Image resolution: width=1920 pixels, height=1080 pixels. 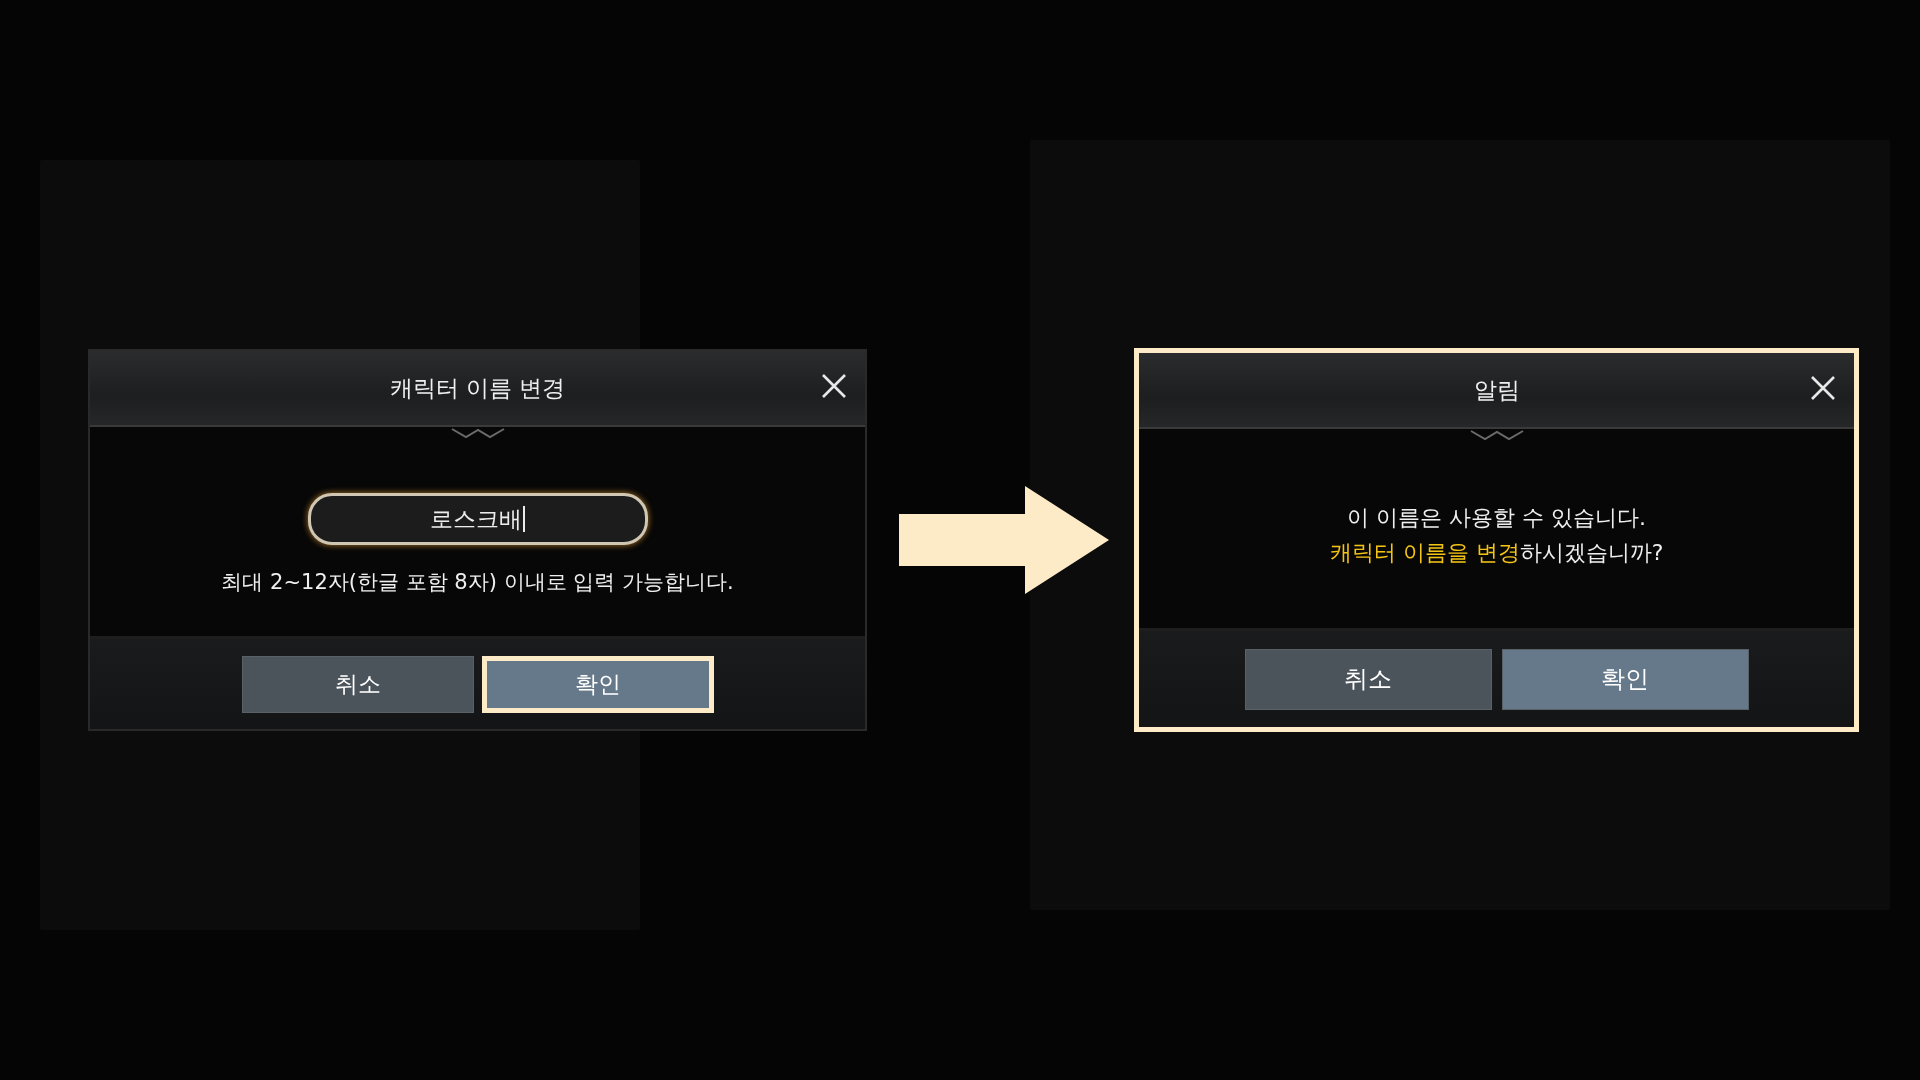 I want to click on dialog-title: 알림, so click(x=1496, y=390).